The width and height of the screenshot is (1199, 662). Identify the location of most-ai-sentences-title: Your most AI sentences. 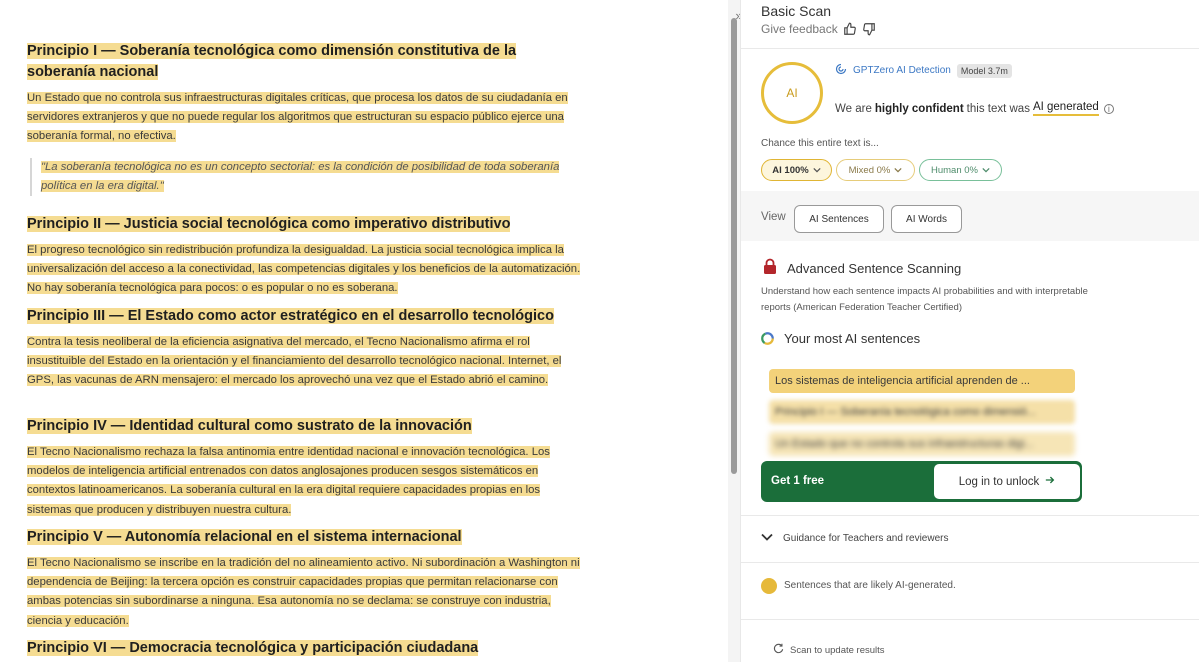
(852, 338).